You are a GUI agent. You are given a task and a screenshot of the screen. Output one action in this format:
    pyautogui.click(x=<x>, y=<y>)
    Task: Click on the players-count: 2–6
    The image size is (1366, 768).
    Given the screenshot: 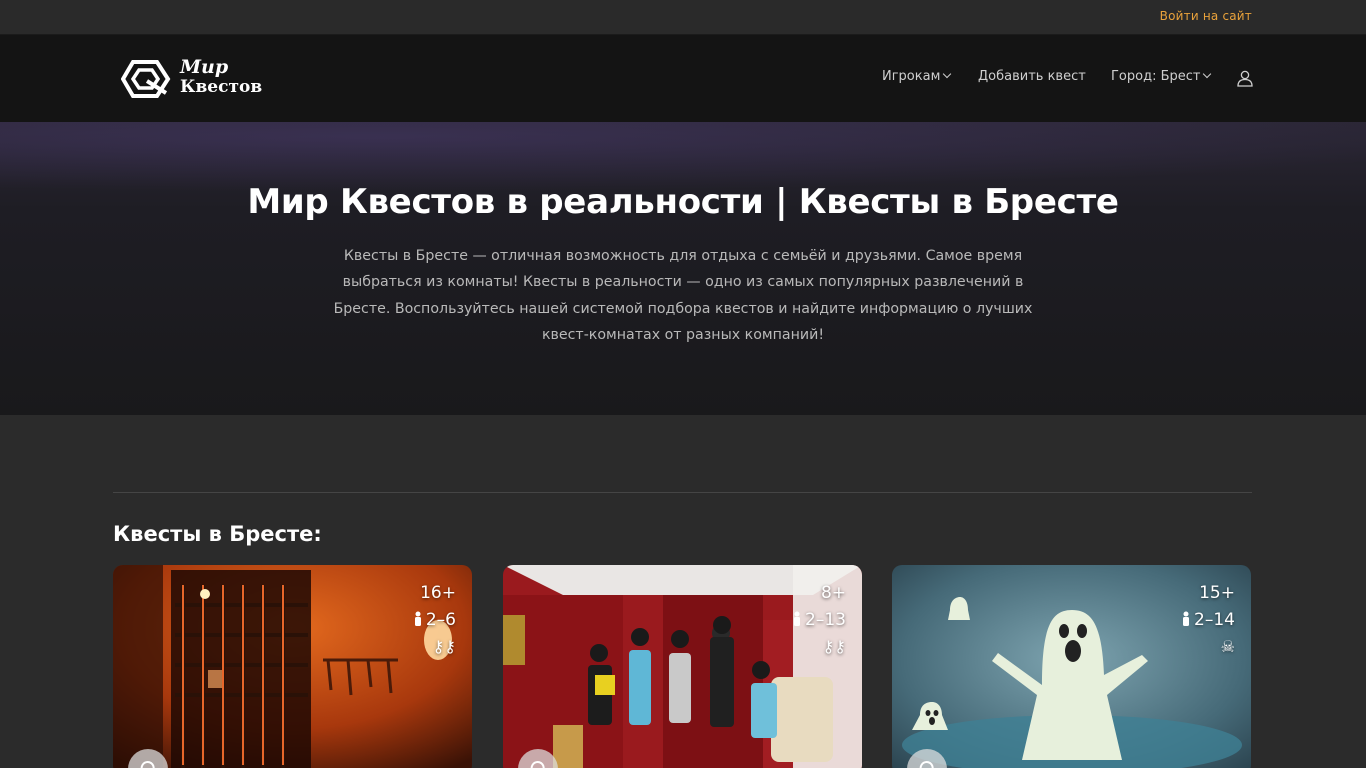 What is the action you would take?
    pyautogui.click(x=434, y=620)
    